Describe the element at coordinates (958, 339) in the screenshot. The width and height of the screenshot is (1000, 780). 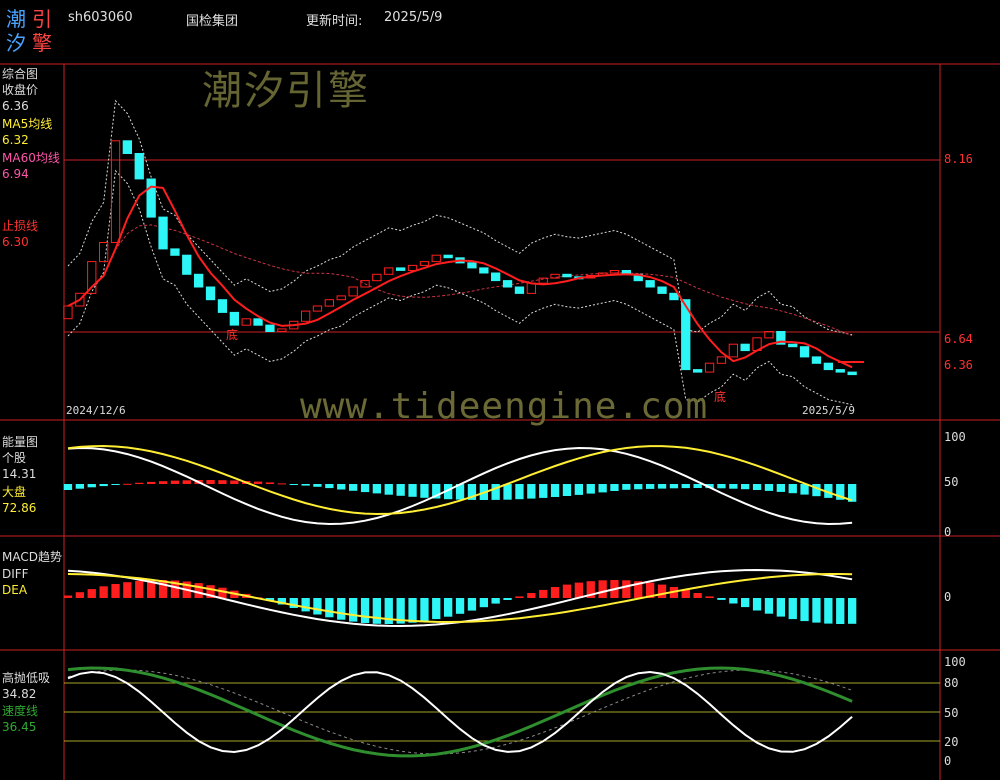
I see `price-level-mid: 6.64` at that location.